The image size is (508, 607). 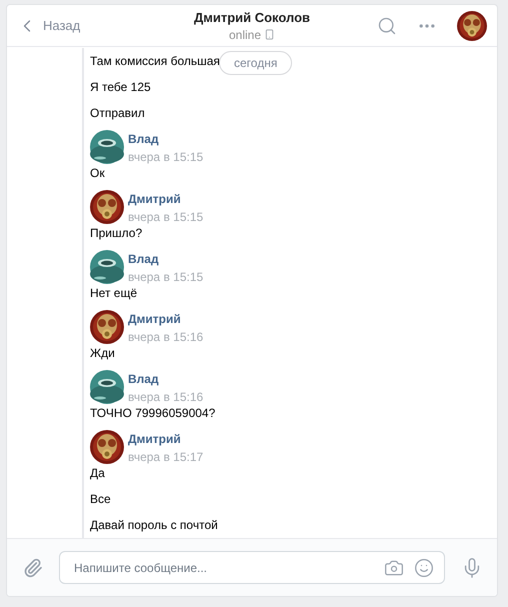 I want to click on message-text: Давай пороль с почтой, so click(x=154, y=525).